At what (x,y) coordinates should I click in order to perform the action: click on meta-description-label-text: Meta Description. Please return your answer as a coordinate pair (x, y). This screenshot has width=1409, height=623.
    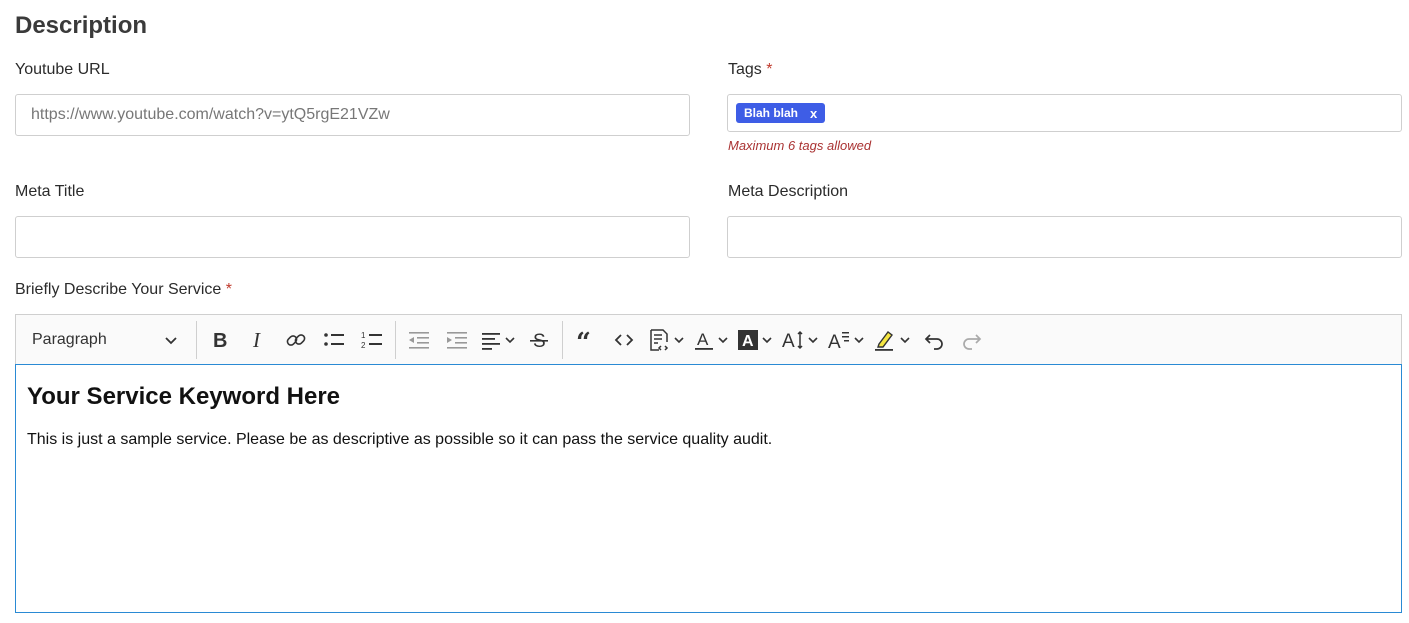
    Looking at the image, I should click on (788, 191).